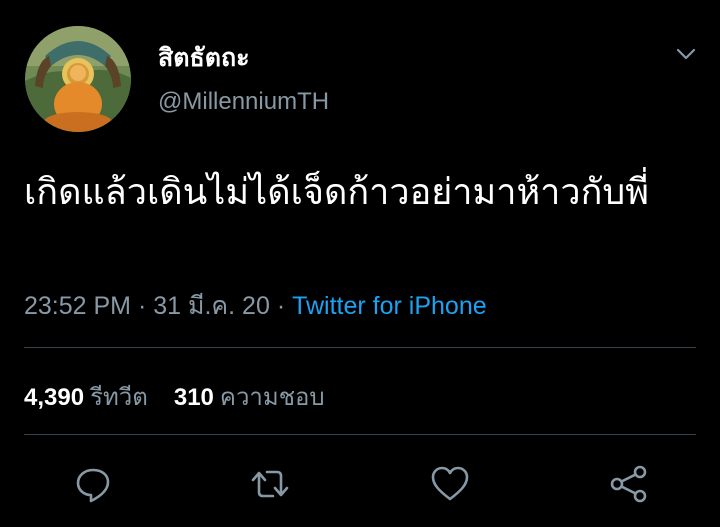 Image resolution: width=720 pixels, height=527 pixels. I want to click on chevron-down-icon, so click(686, 54).